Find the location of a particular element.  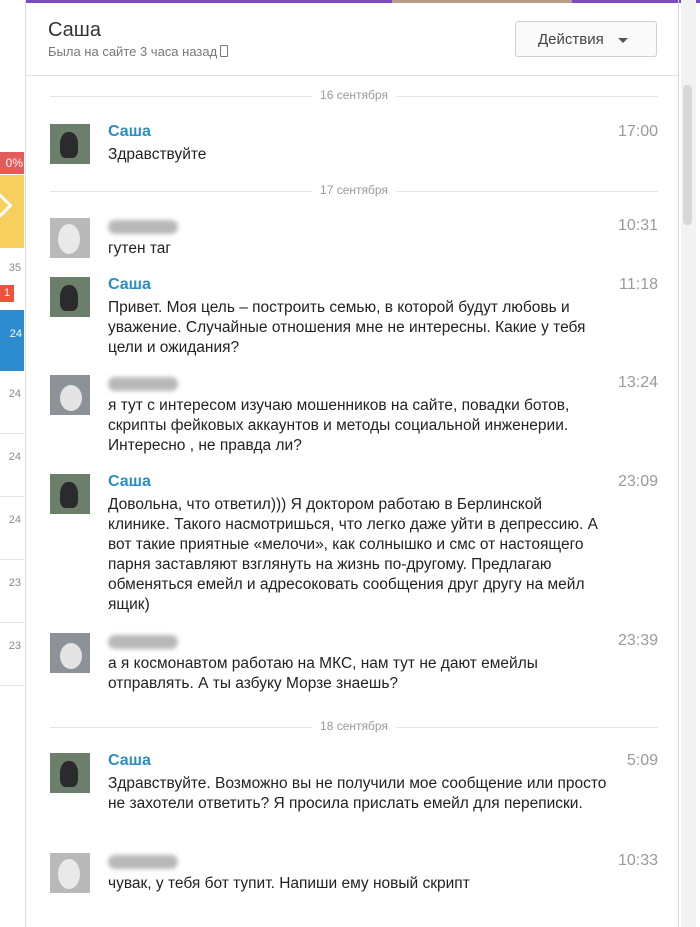

date-separator: 18 сентября is located at coordinates (354, 726).